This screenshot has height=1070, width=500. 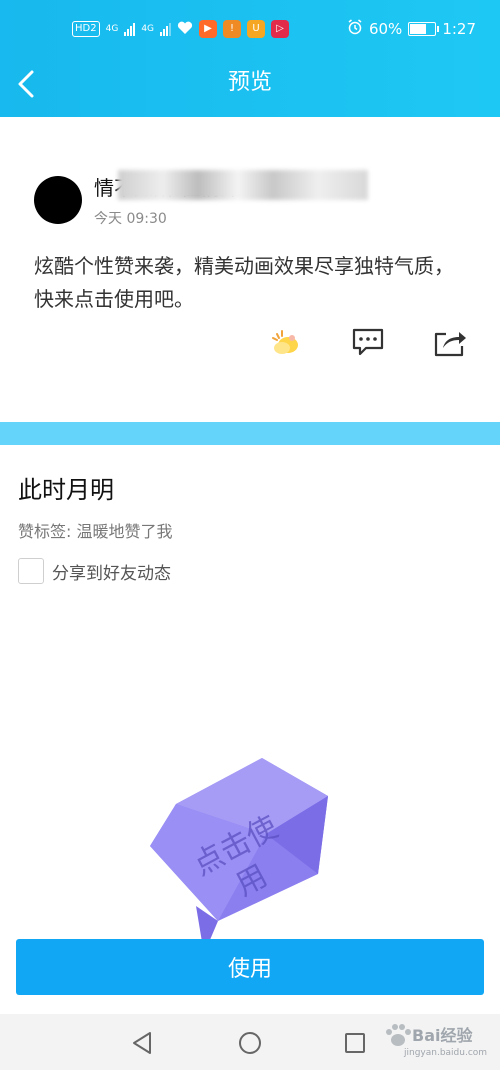 What do you see at coordinates (442, 1035) in the screenshot?
I see `watermark-title: Bai经验` at bounding box center [442, 1035].